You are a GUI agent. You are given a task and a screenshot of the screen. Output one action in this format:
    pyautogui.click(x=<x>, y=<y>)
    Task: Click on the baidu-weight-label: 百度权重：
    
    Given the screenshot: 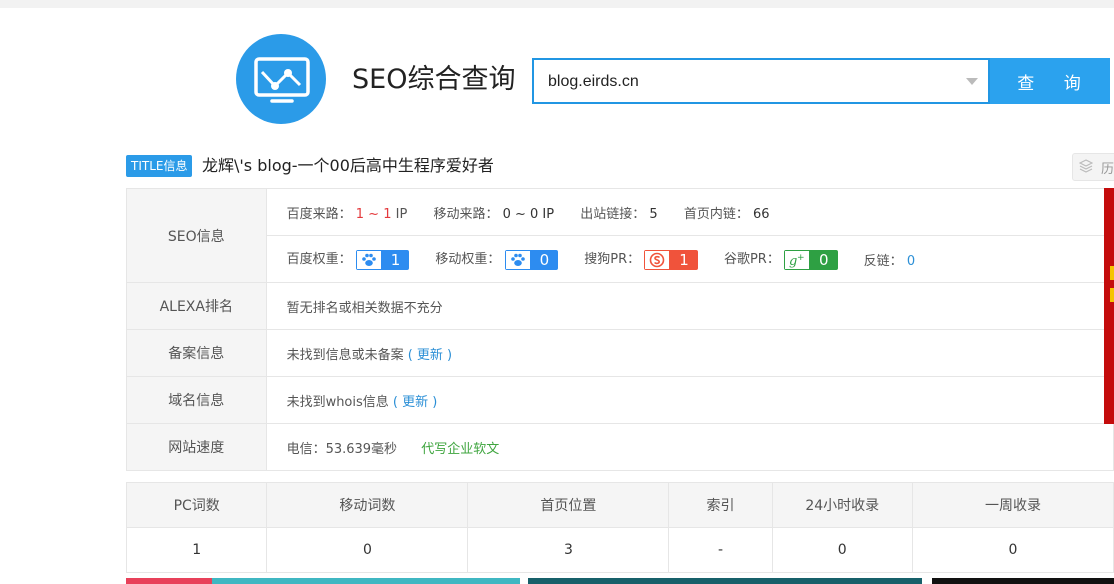 What is the action you would take?
    pyautogui.click(x=319, y=260)
    